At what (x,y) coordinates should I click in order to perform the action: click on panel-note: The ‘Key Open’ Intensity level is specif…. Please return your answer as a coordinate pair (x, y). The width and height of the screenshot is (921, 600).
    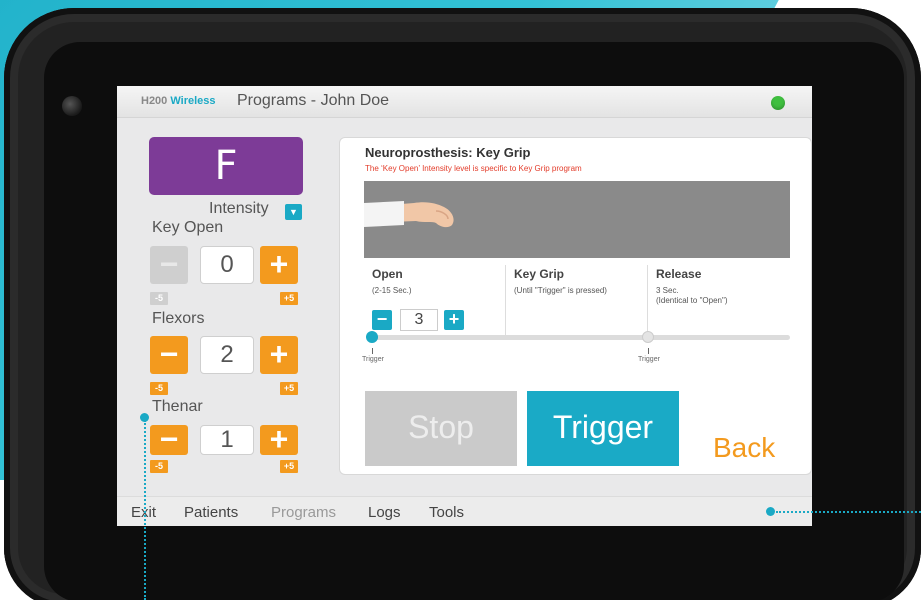
    Looking at the image, I should click on (473, 168).